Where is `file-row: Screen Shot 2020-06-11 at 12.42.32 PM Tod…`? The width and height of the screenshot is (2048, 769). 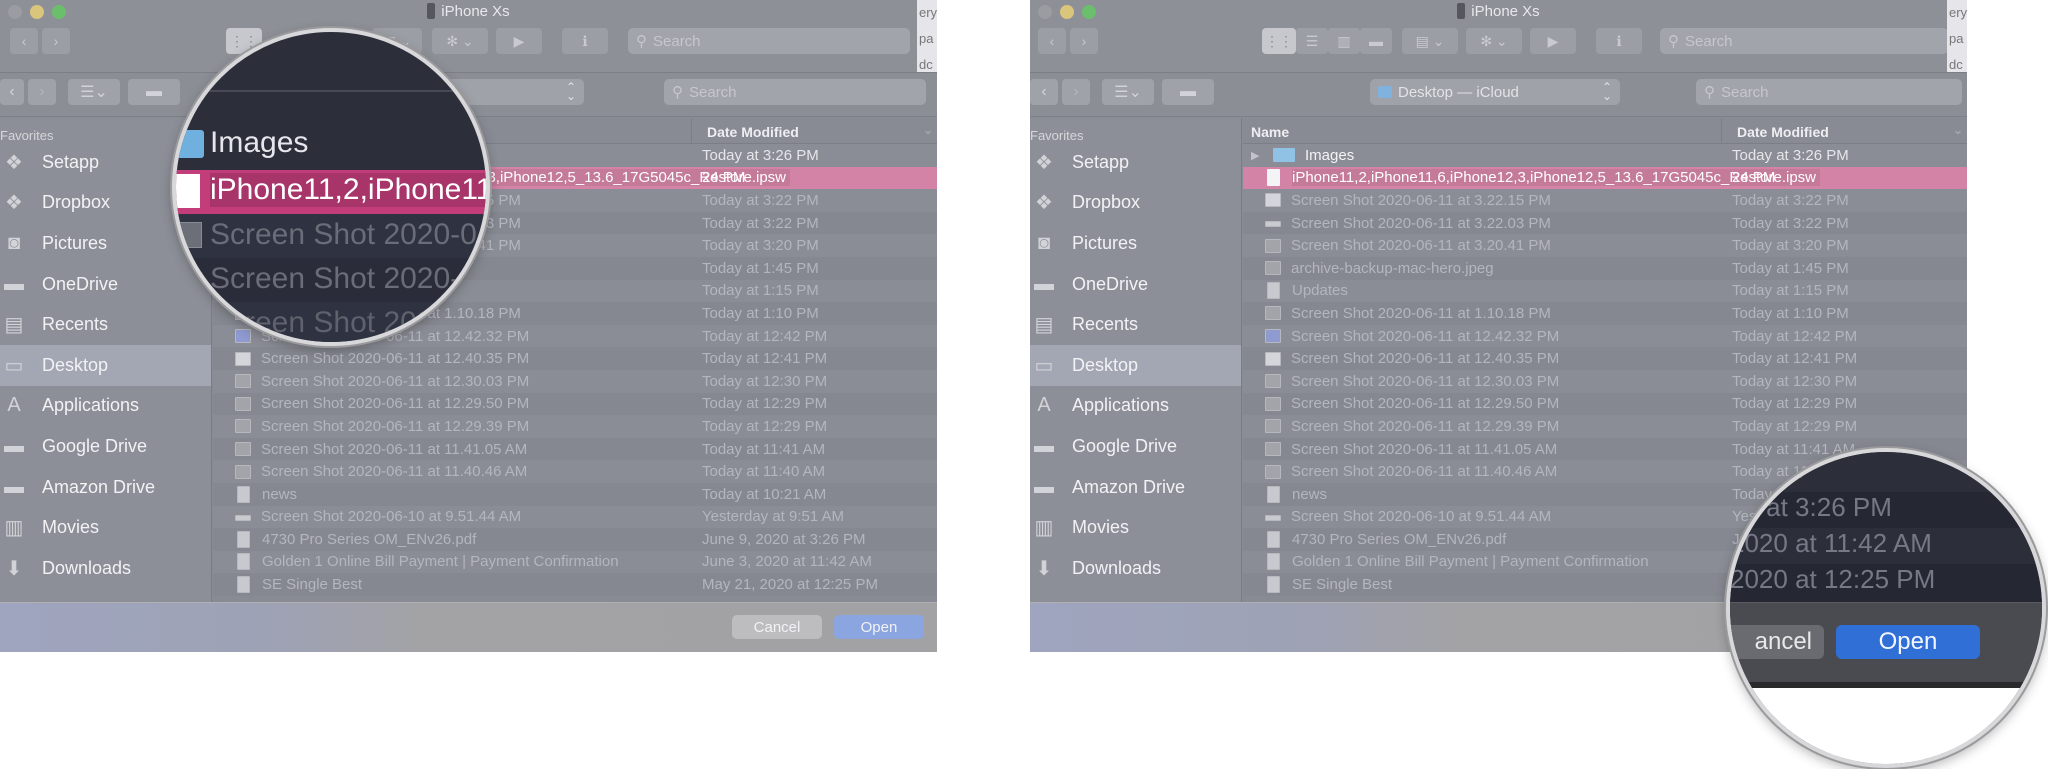 file-row: Screen Shot 2020-06-11 at 12.42.32 PM Tod… is located at coordinates (1605, 336).